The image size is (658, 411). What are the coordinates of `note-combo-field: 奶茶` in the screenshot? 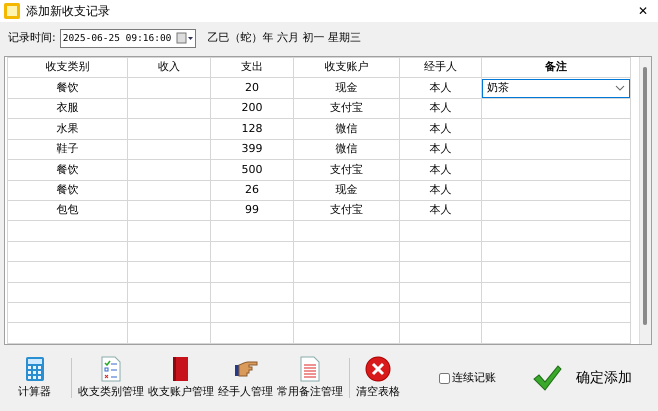 It's located at (556, 88).